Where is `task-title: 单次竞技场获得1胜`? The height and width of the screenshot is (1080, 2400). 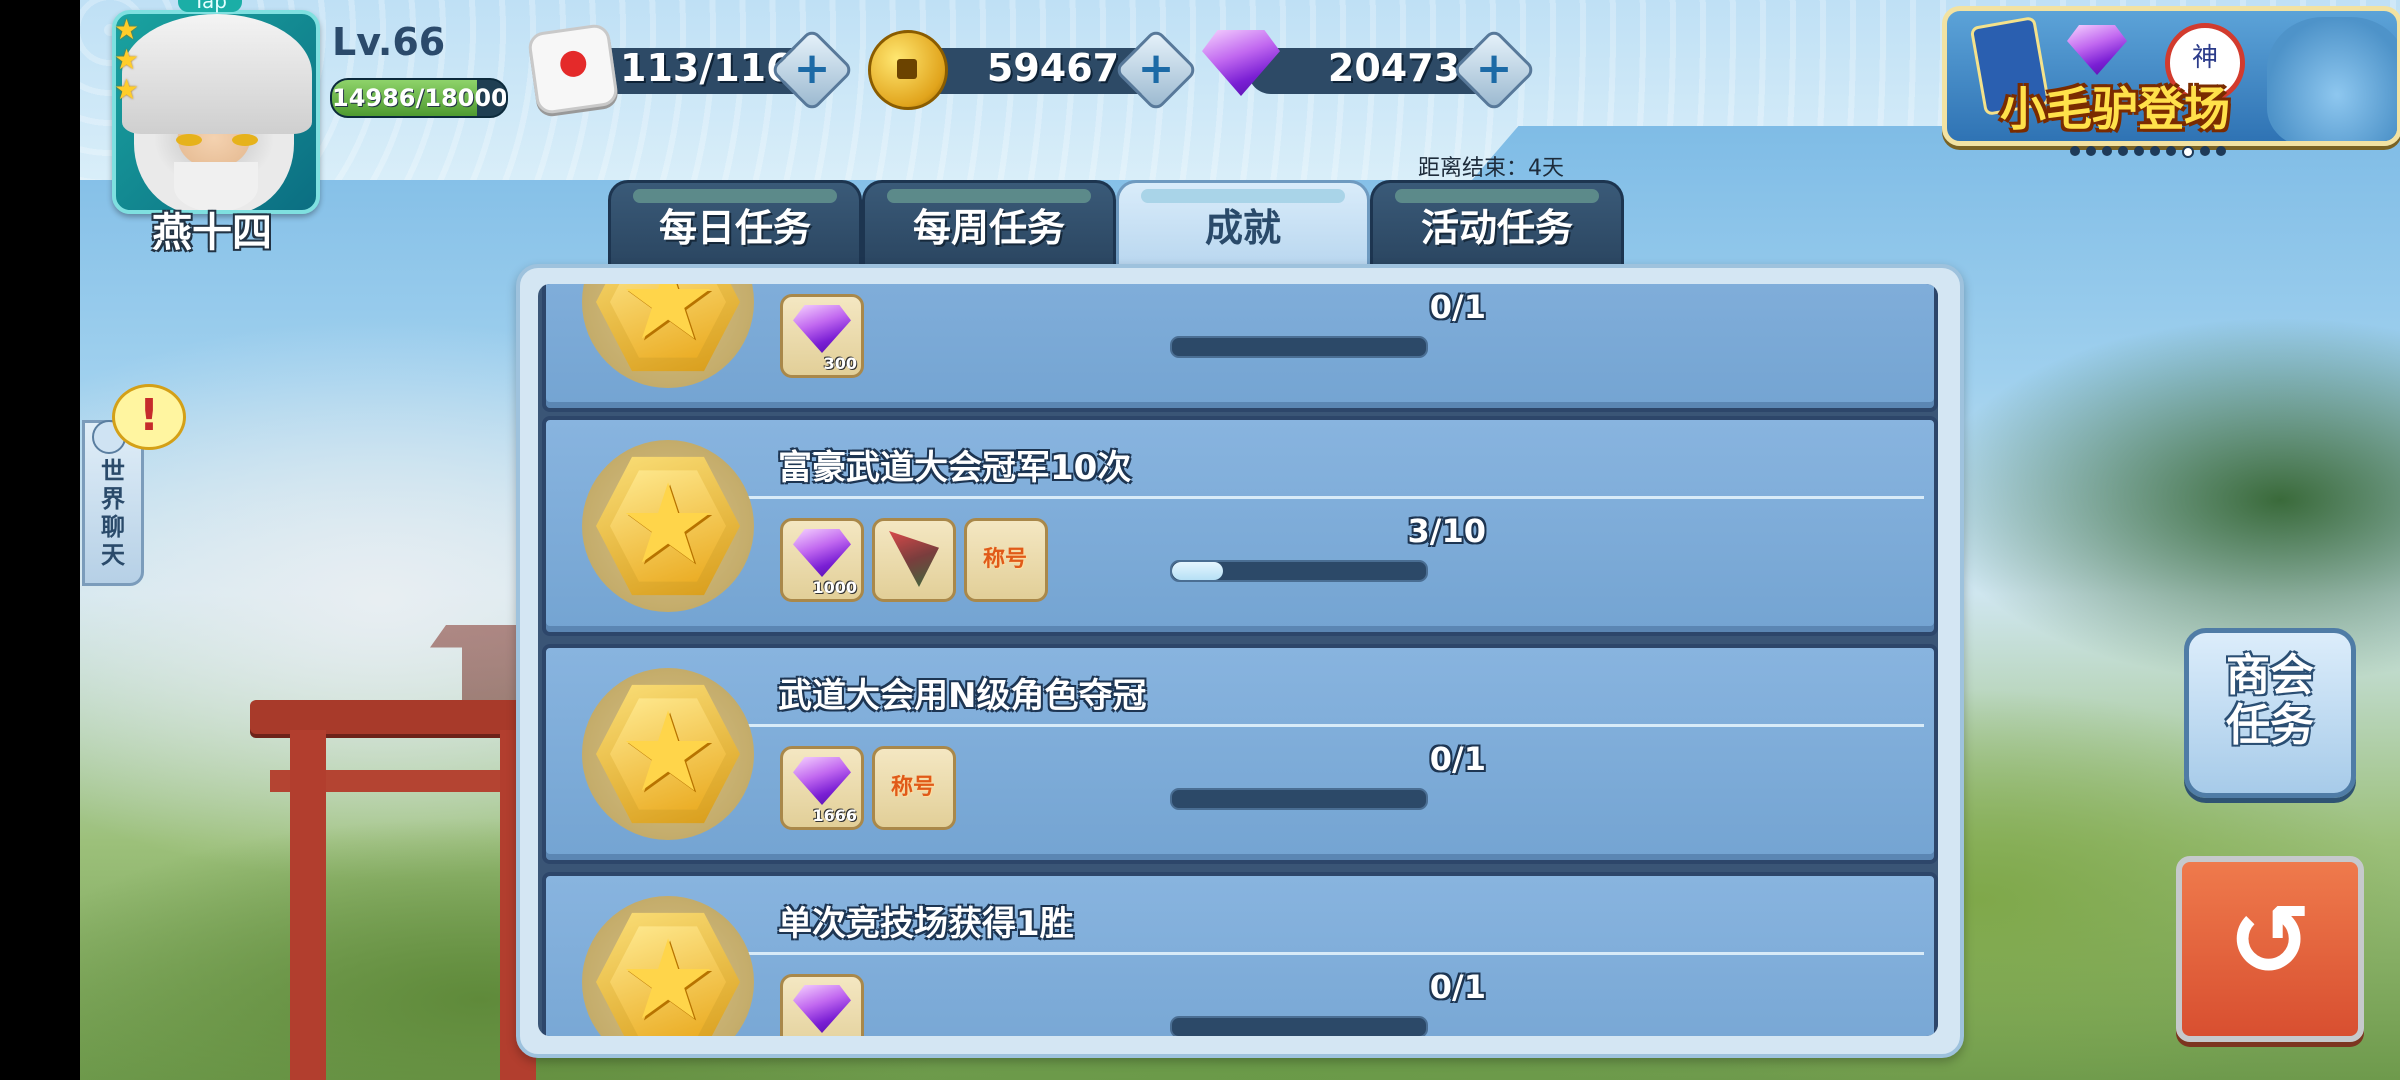
task-title: 单次竞技场获得1胜 is located at coordinates (926, 924).